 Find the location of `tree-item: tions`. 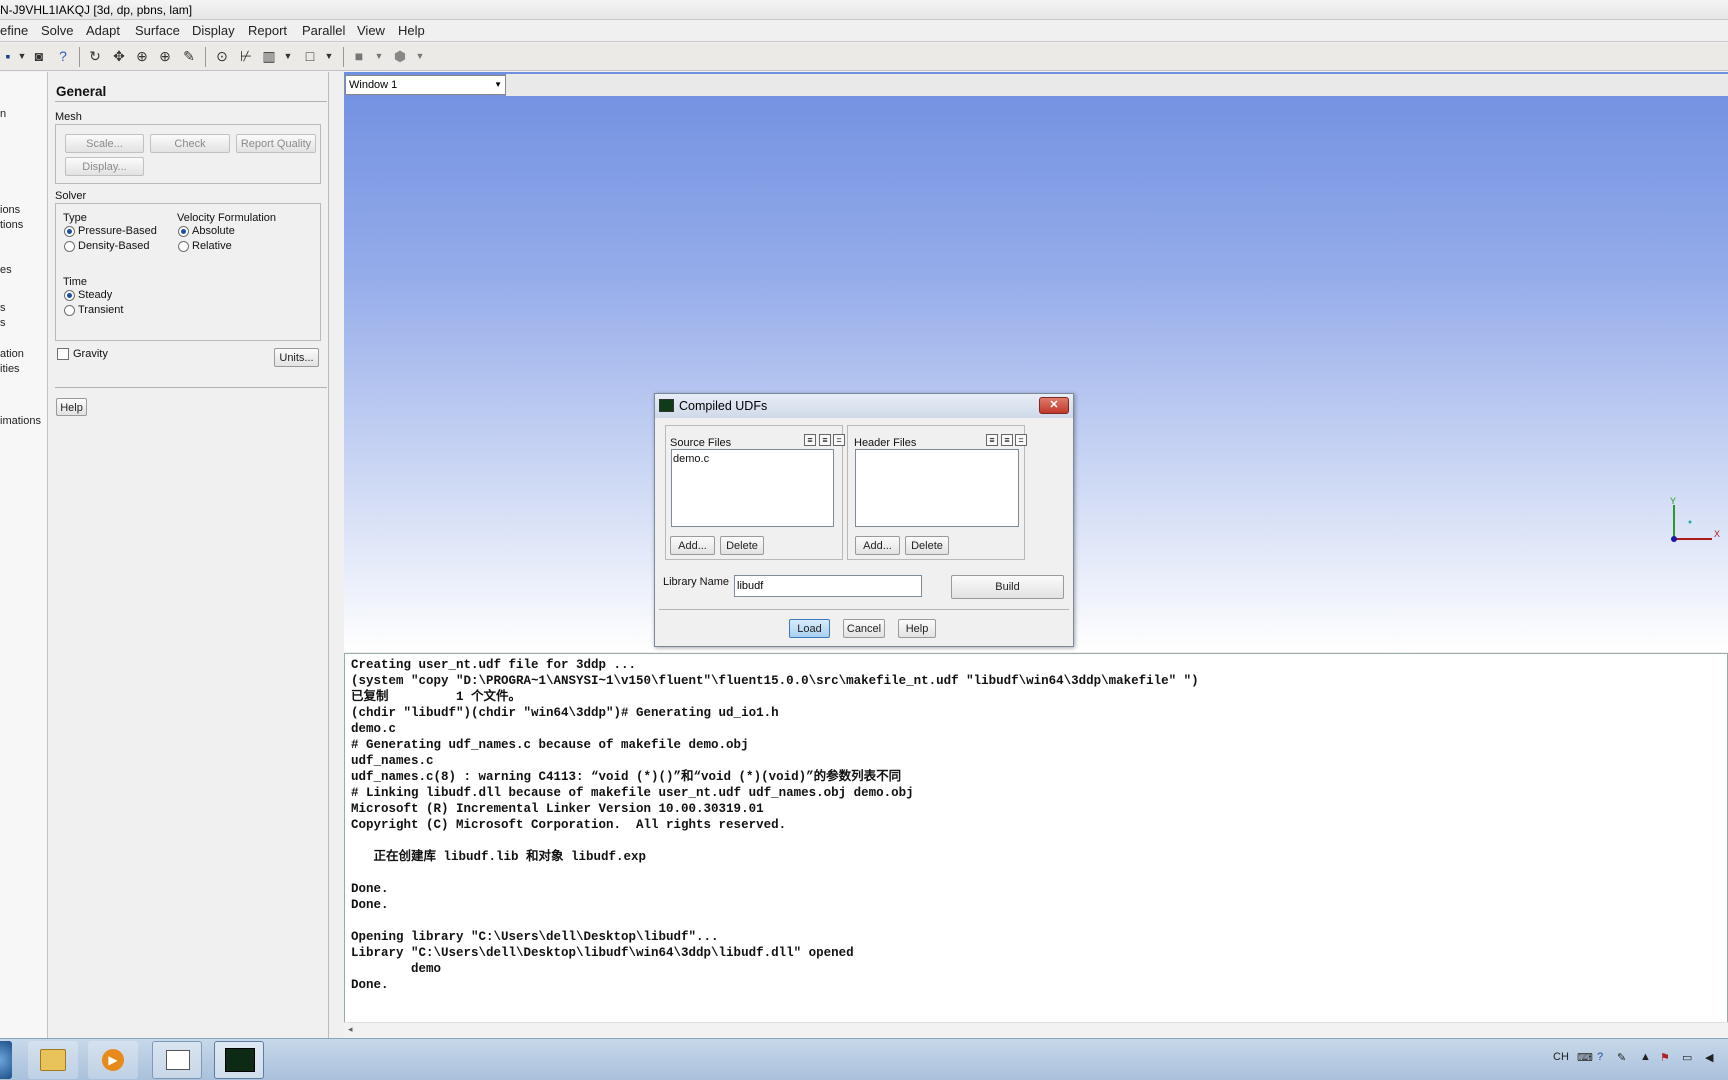

tree-item: tions is located at coordinates (11, 225).